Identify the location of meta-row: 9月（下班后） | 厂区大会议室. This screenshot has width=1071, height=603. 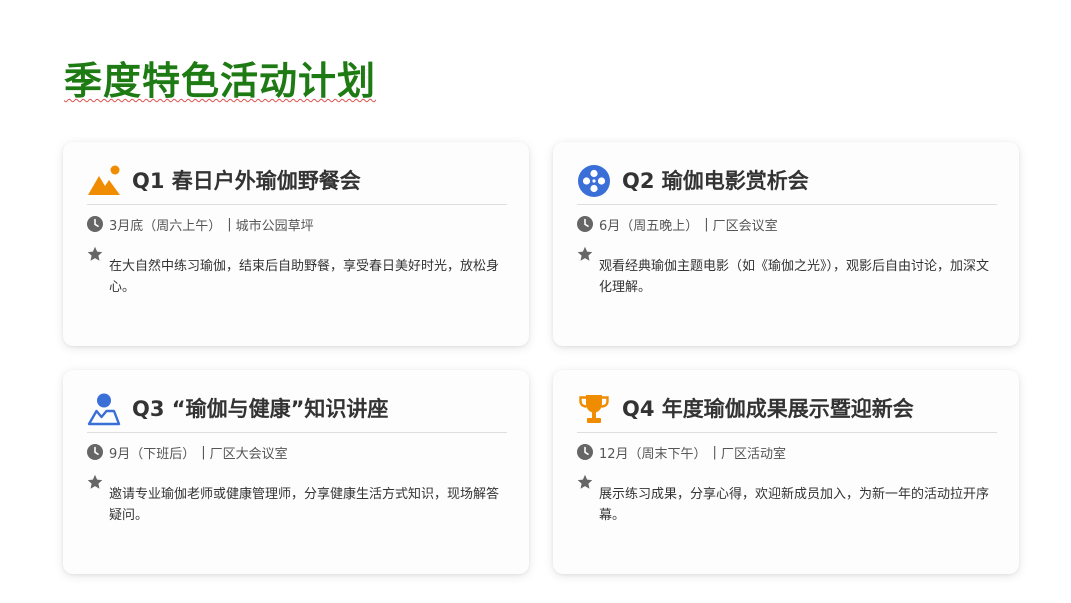
(187, 452).